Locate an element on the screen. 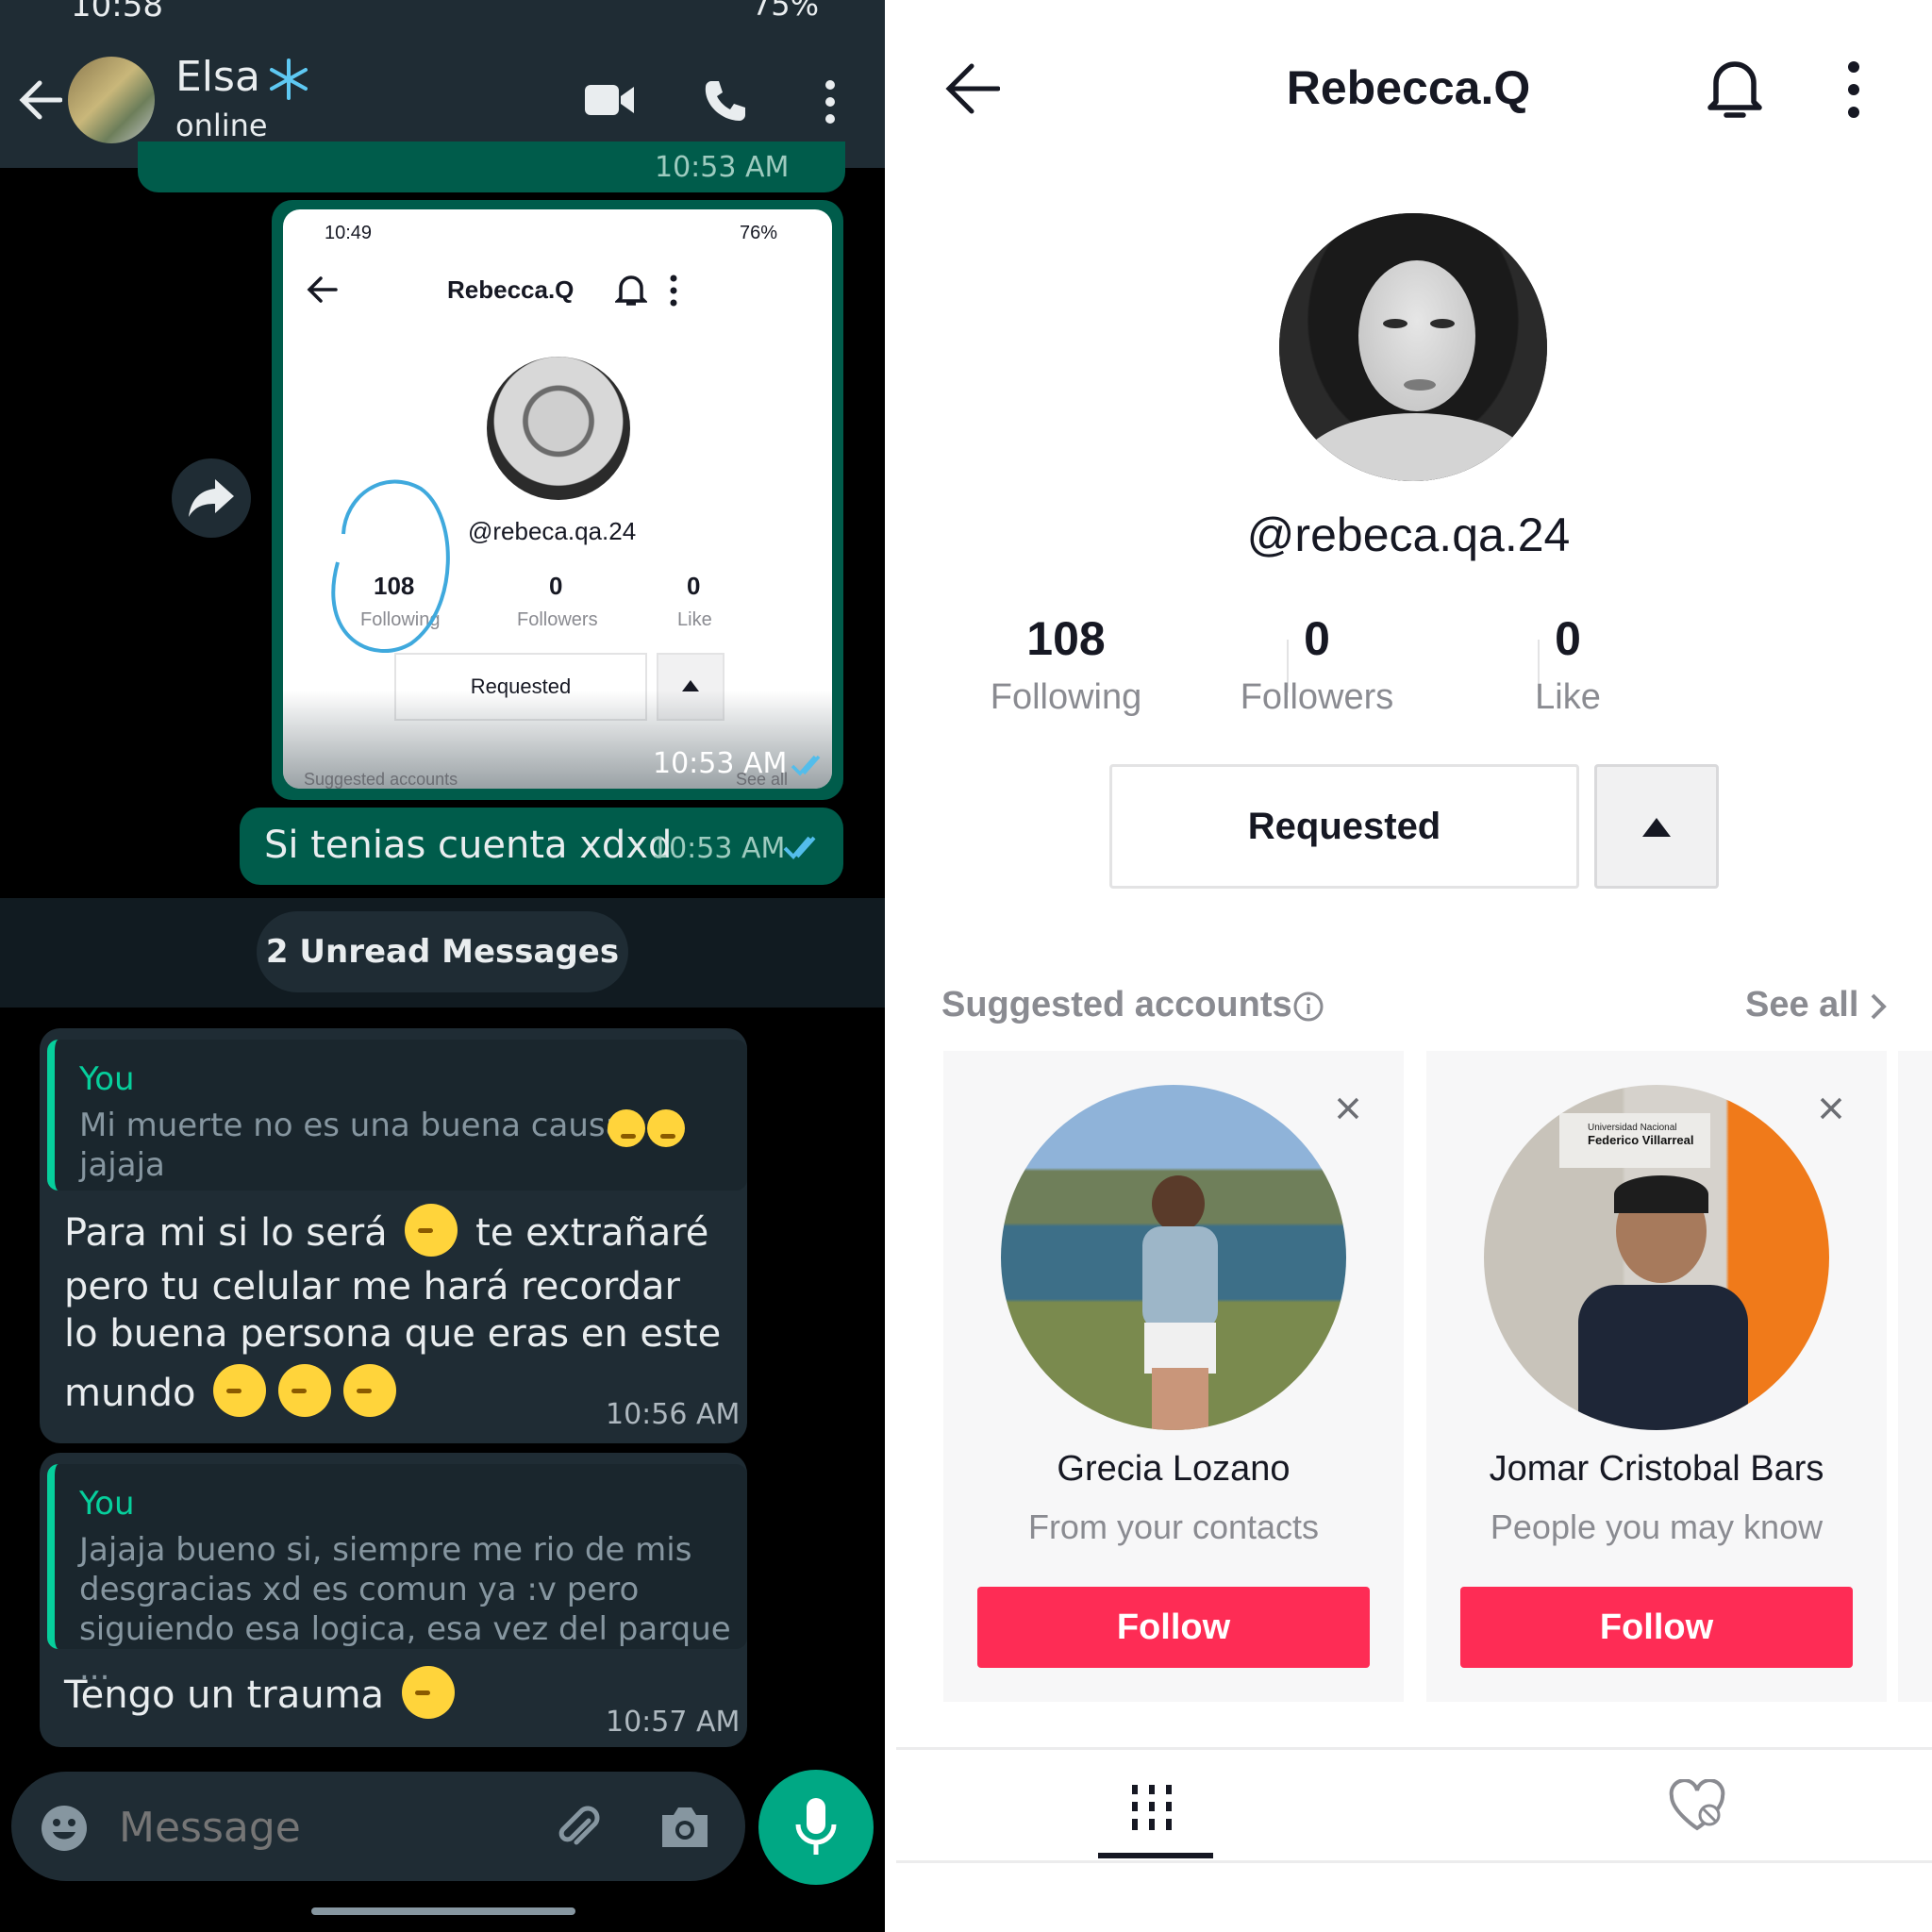  expand-suggestions-button is located at coordinates (1657, 827).